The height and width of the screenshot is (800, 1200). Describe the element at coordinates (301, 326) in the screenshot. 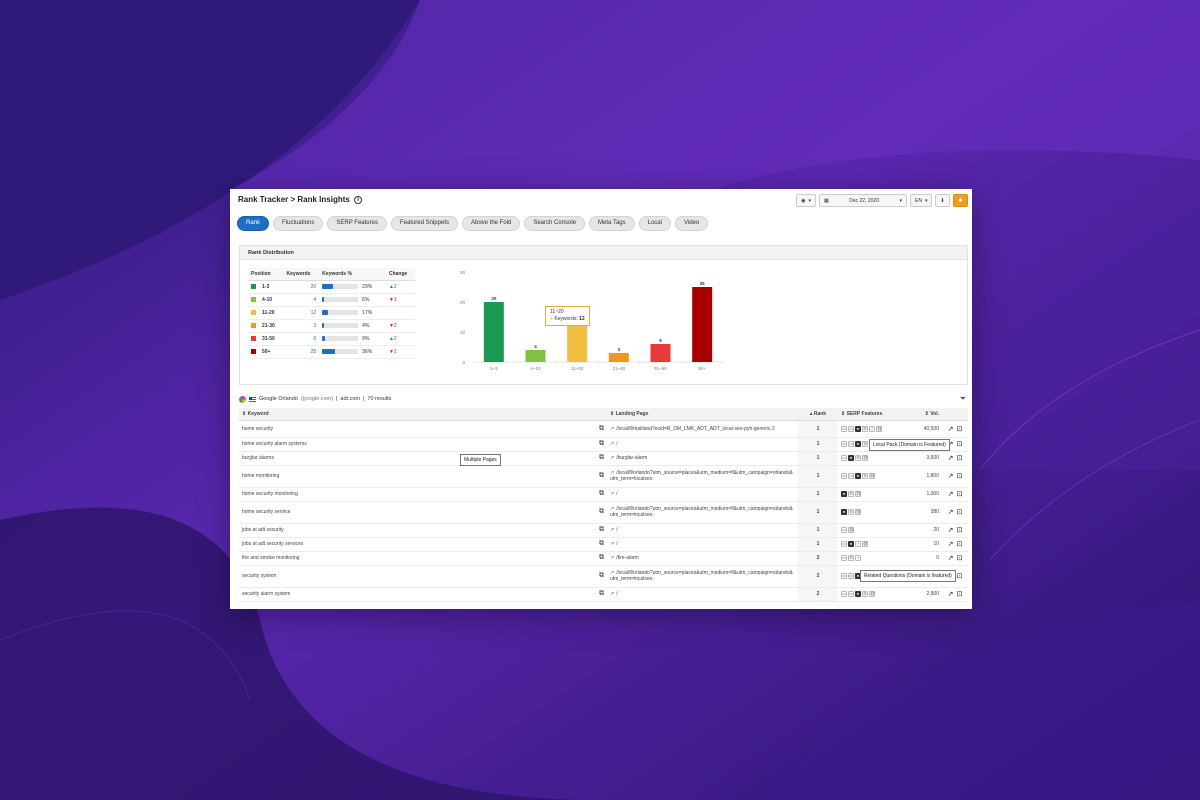

I see `keyword-count-link: 3` at that location.